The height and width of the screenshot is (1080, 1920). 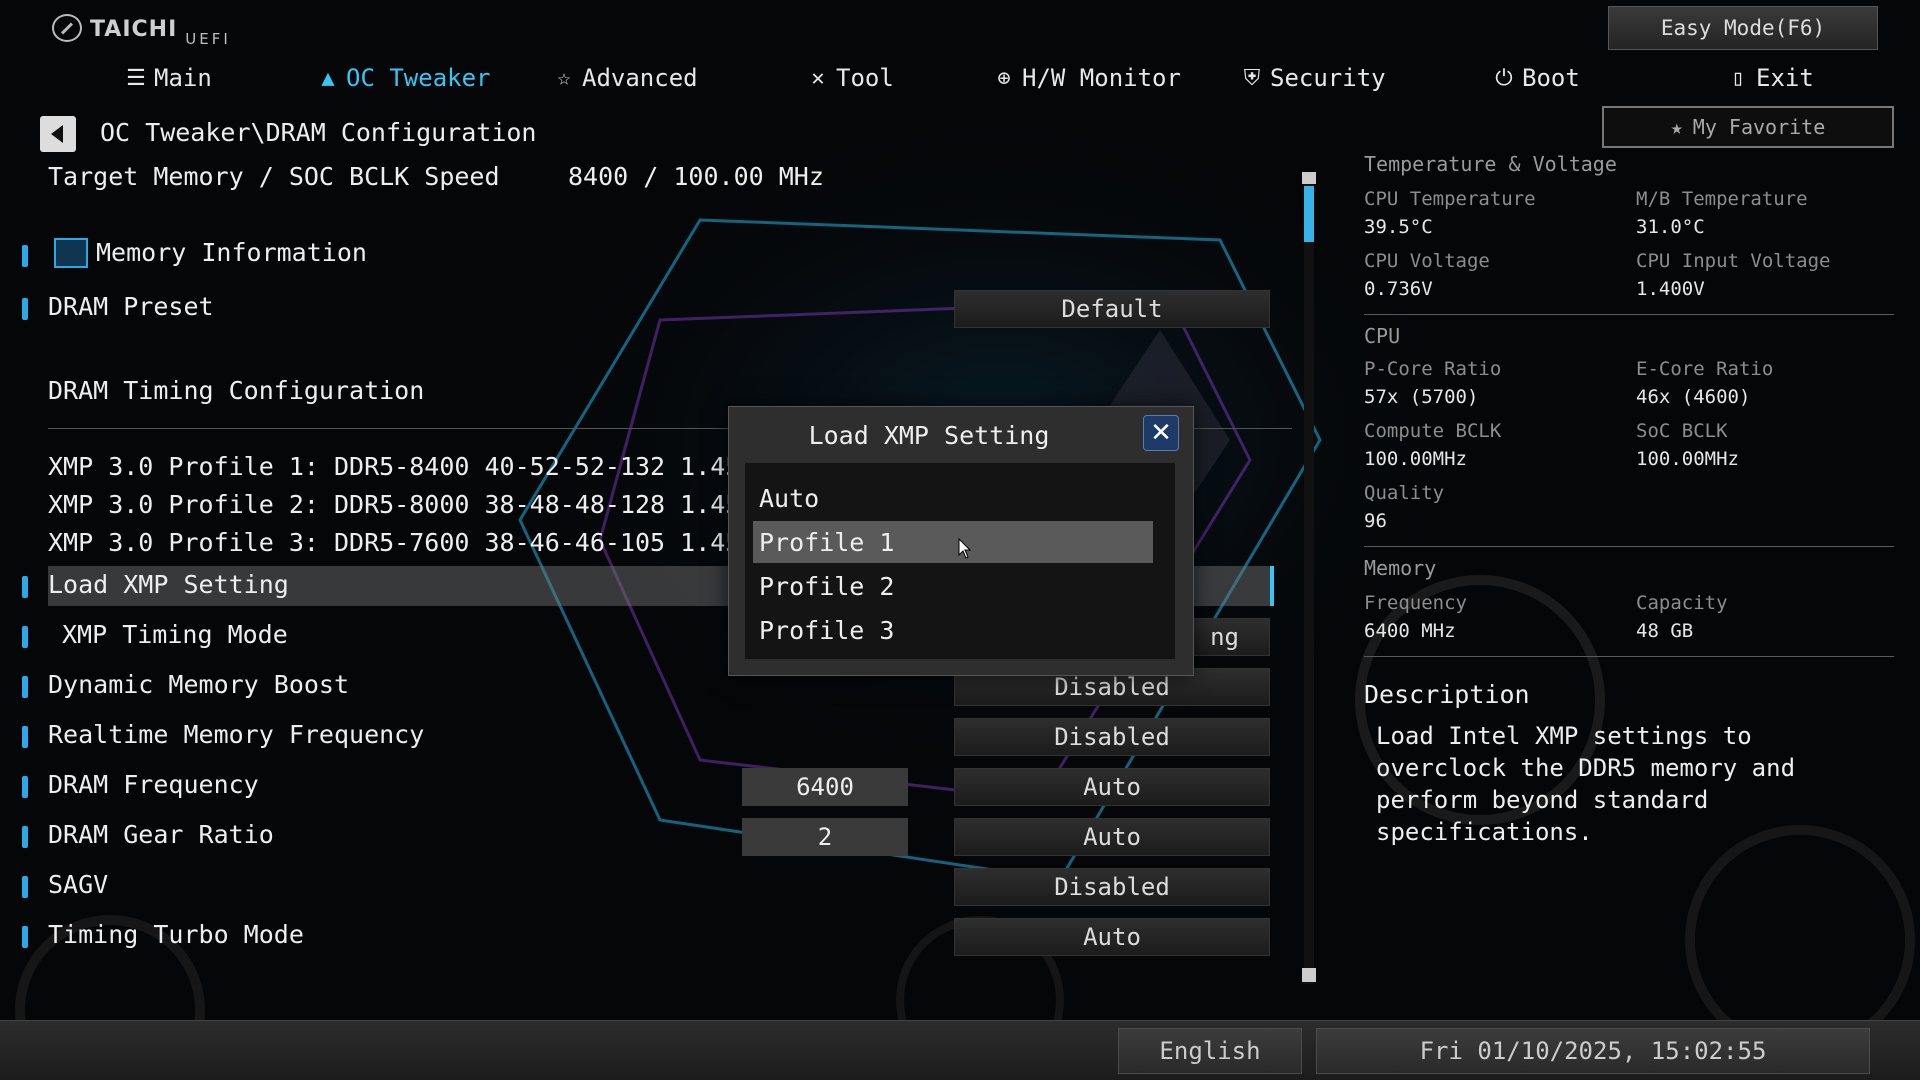 I want to click on scrollbar-track, so click(x=1309, y=578).